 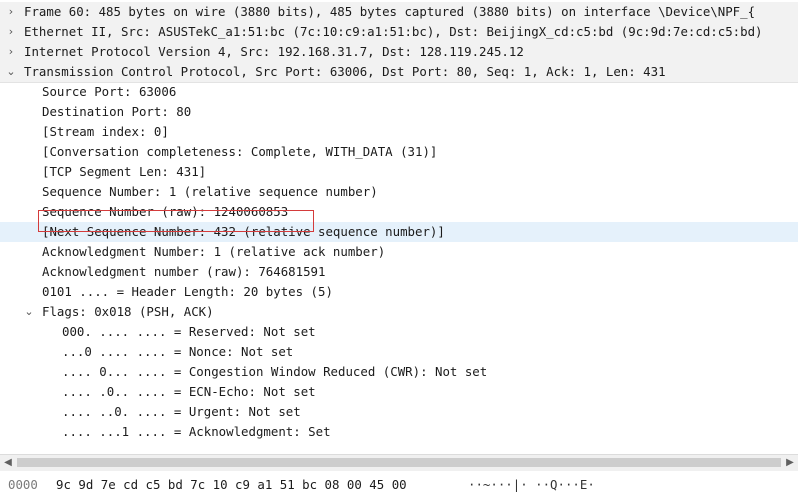 I want to click on scroll-left-icon: ◀, so click(x=8, y=463).